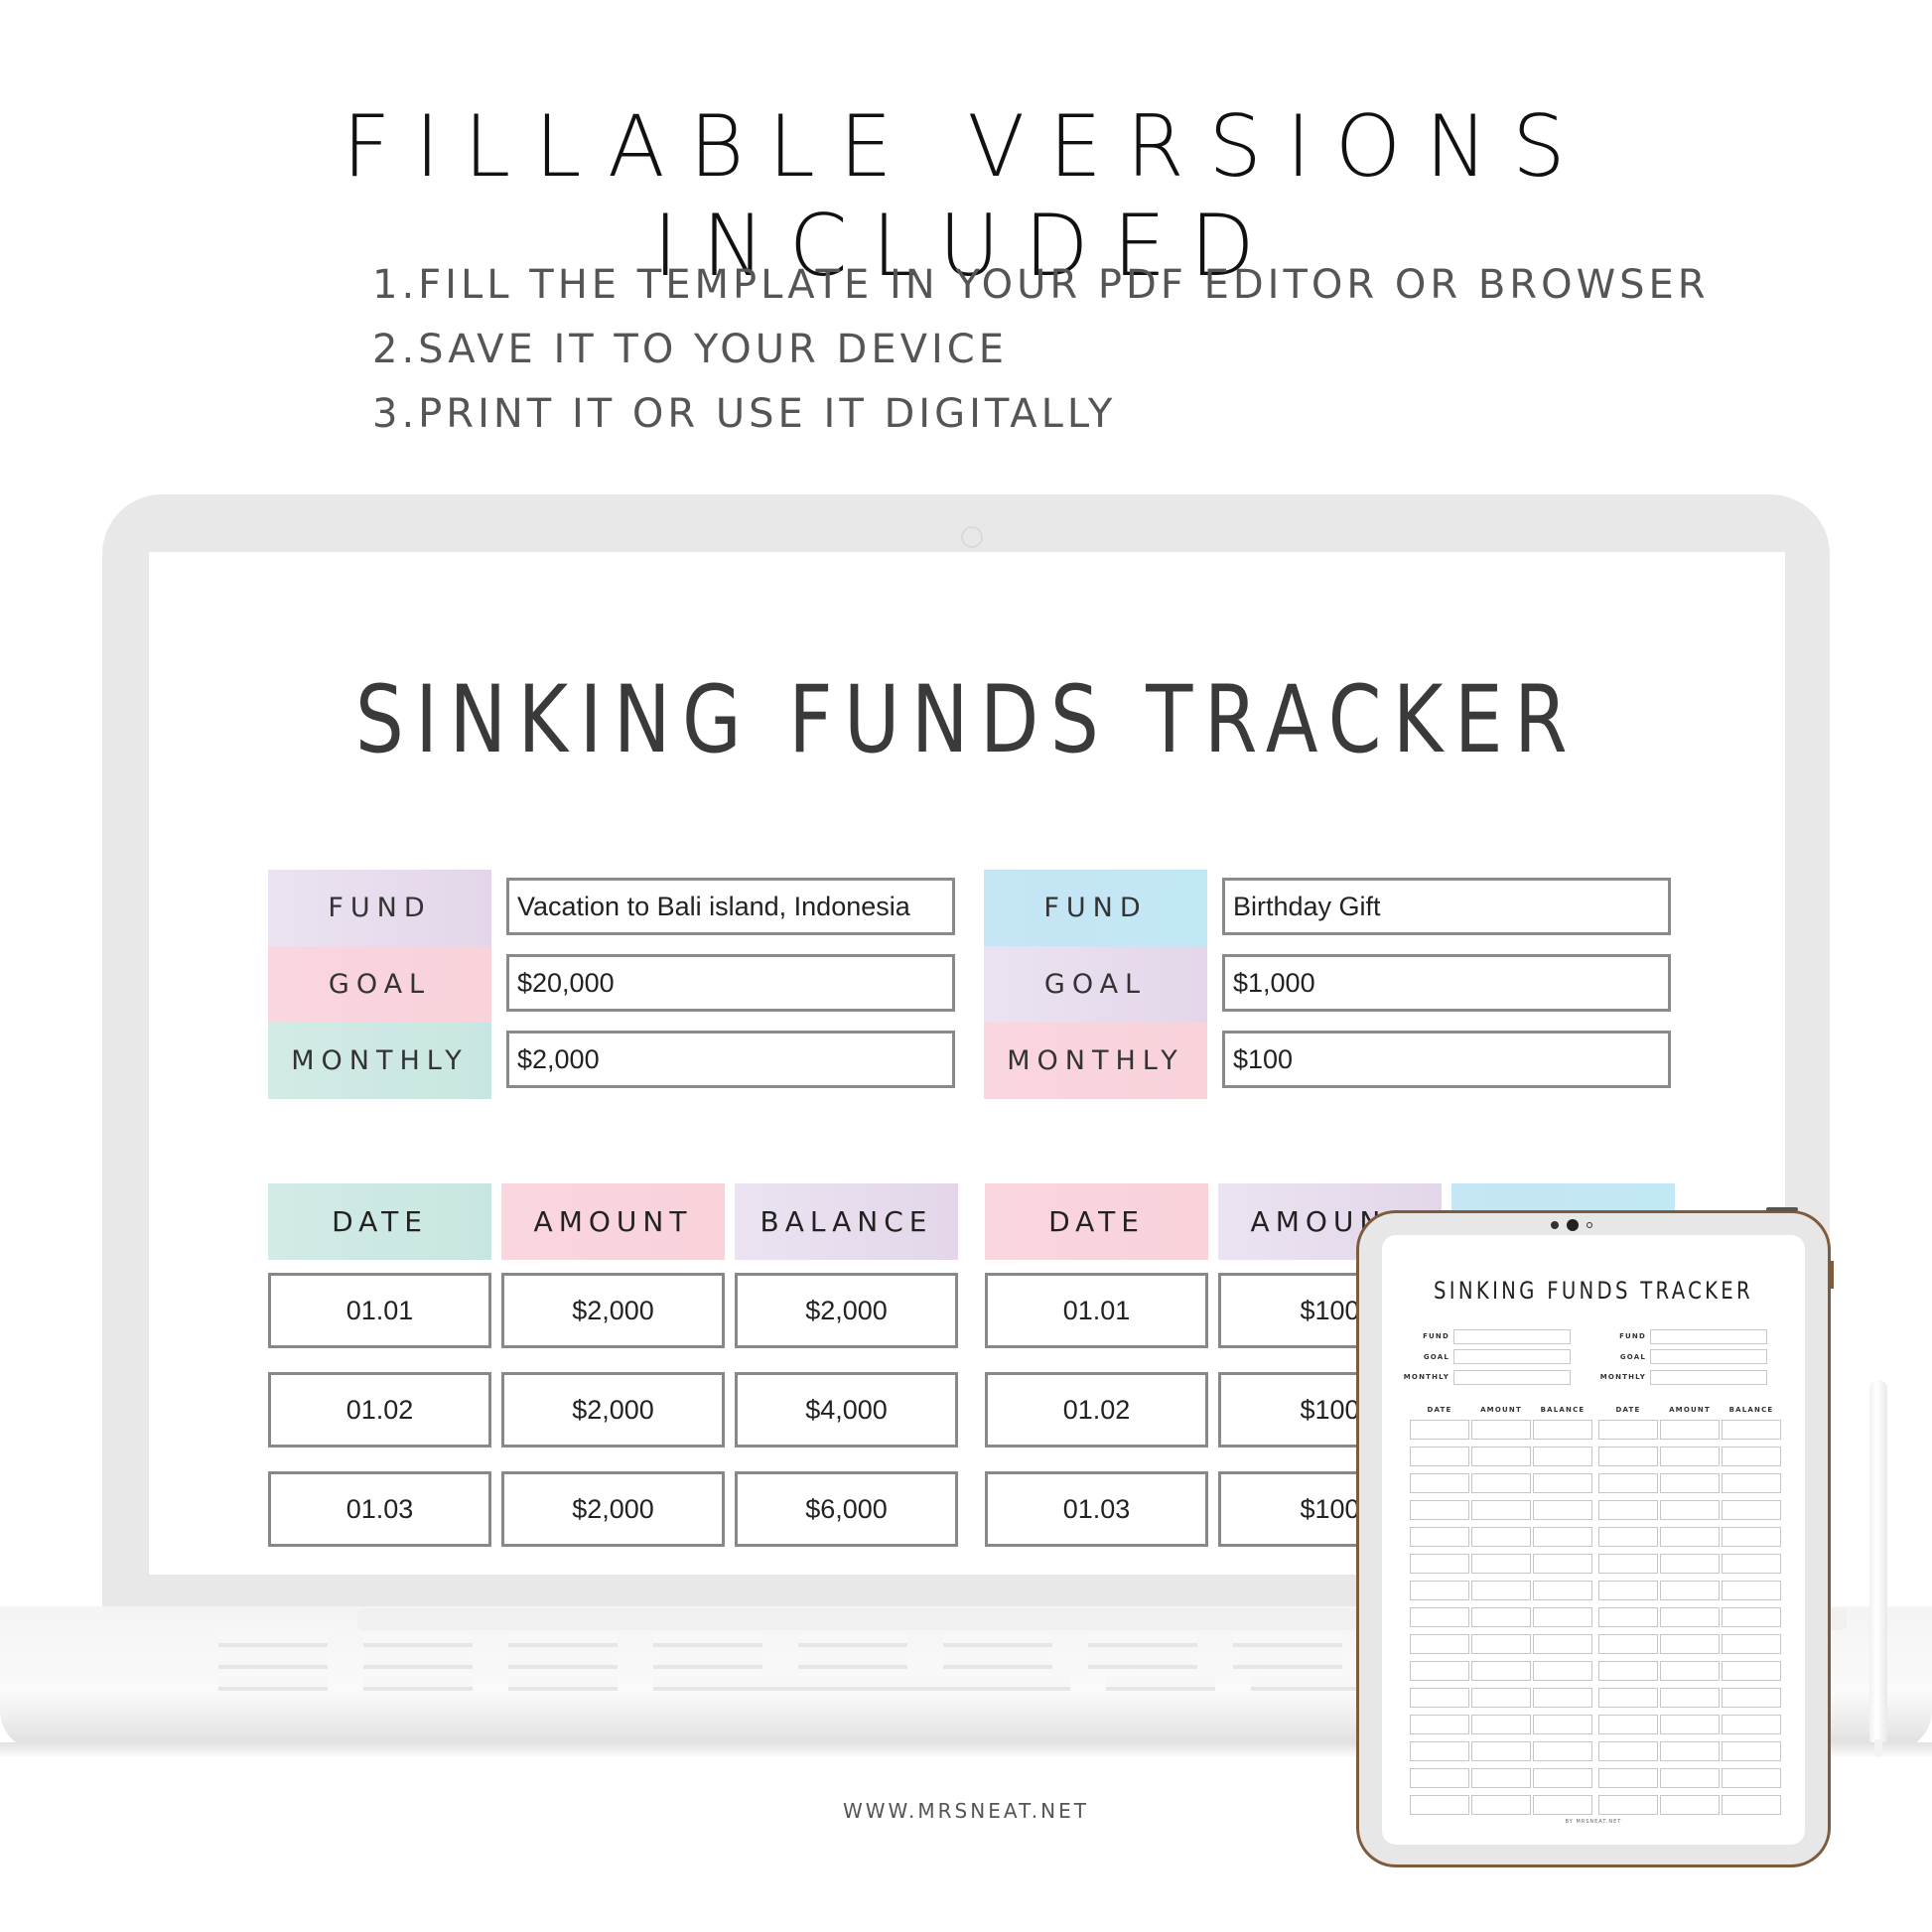 The width and height of the screenshot is (1932, 1932). I want to click on fund-2-goal-field: $1,000, so click(1446, 983).